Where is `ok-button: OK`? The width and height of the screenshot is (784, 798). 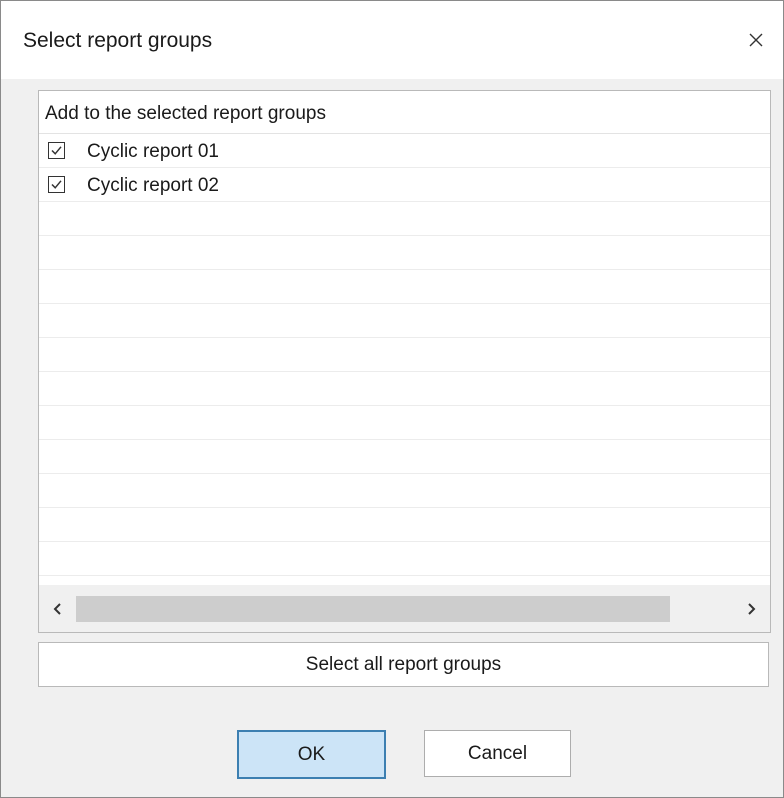
ok-button: OK is located at coordinates (311, 754).